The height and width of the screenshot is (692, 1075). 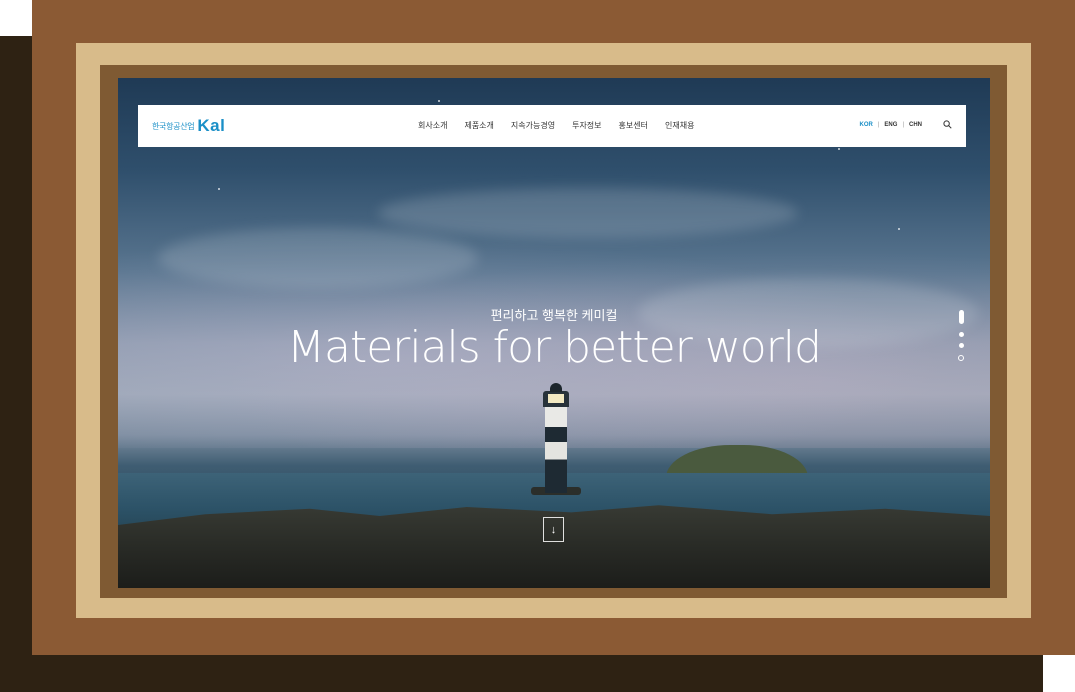 What do you see at coordinates (564, 125) in the screenshot?
I see `main-nav: 회사소개 제품소개 지속가능경영 투자정보 홍보센터 인재채용` at bounding box center [564, 125].